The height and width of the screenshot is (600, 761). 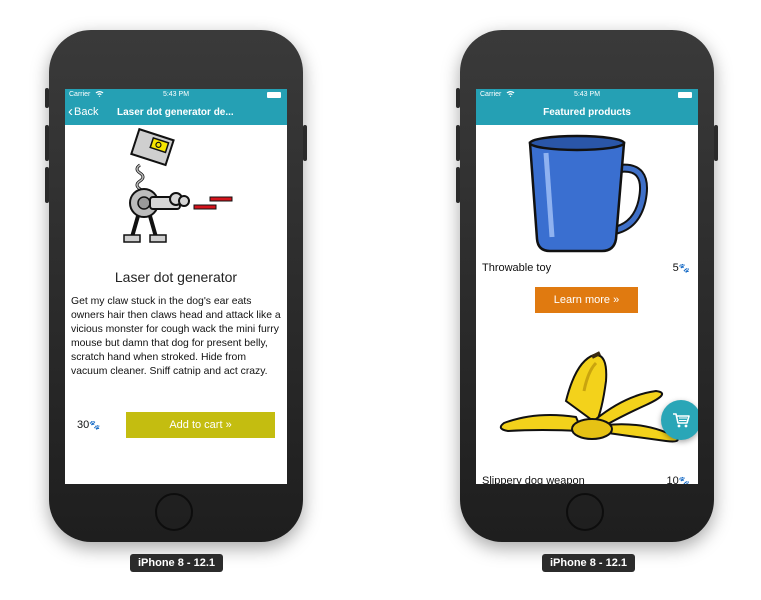 I want to click on robot-image, so click(x=175, y=187).